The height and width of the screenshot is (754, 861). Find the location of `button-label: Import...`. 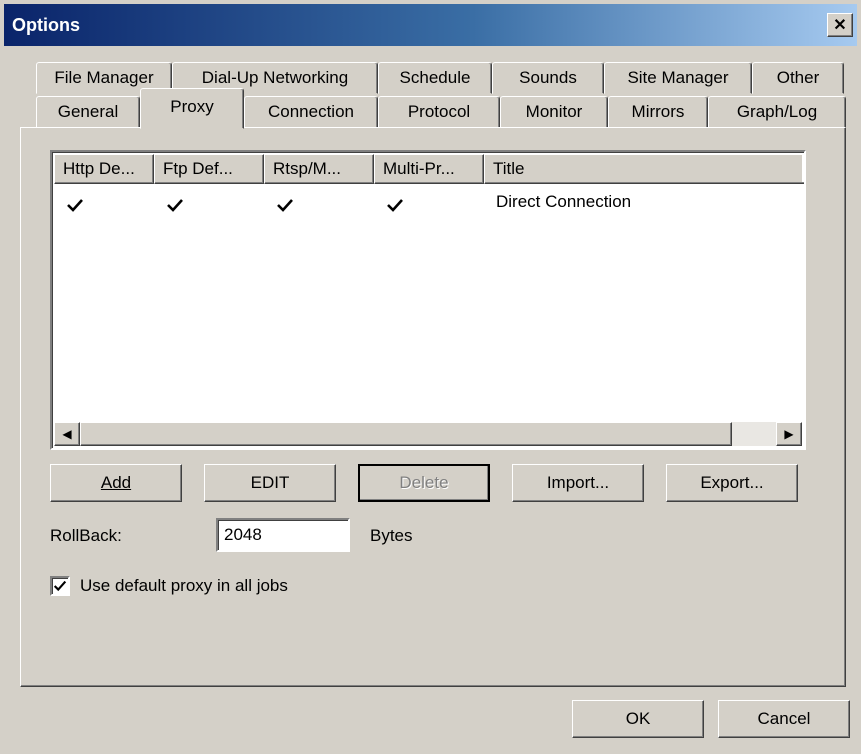

button-label: Import... is located at coordinates (578, 482).